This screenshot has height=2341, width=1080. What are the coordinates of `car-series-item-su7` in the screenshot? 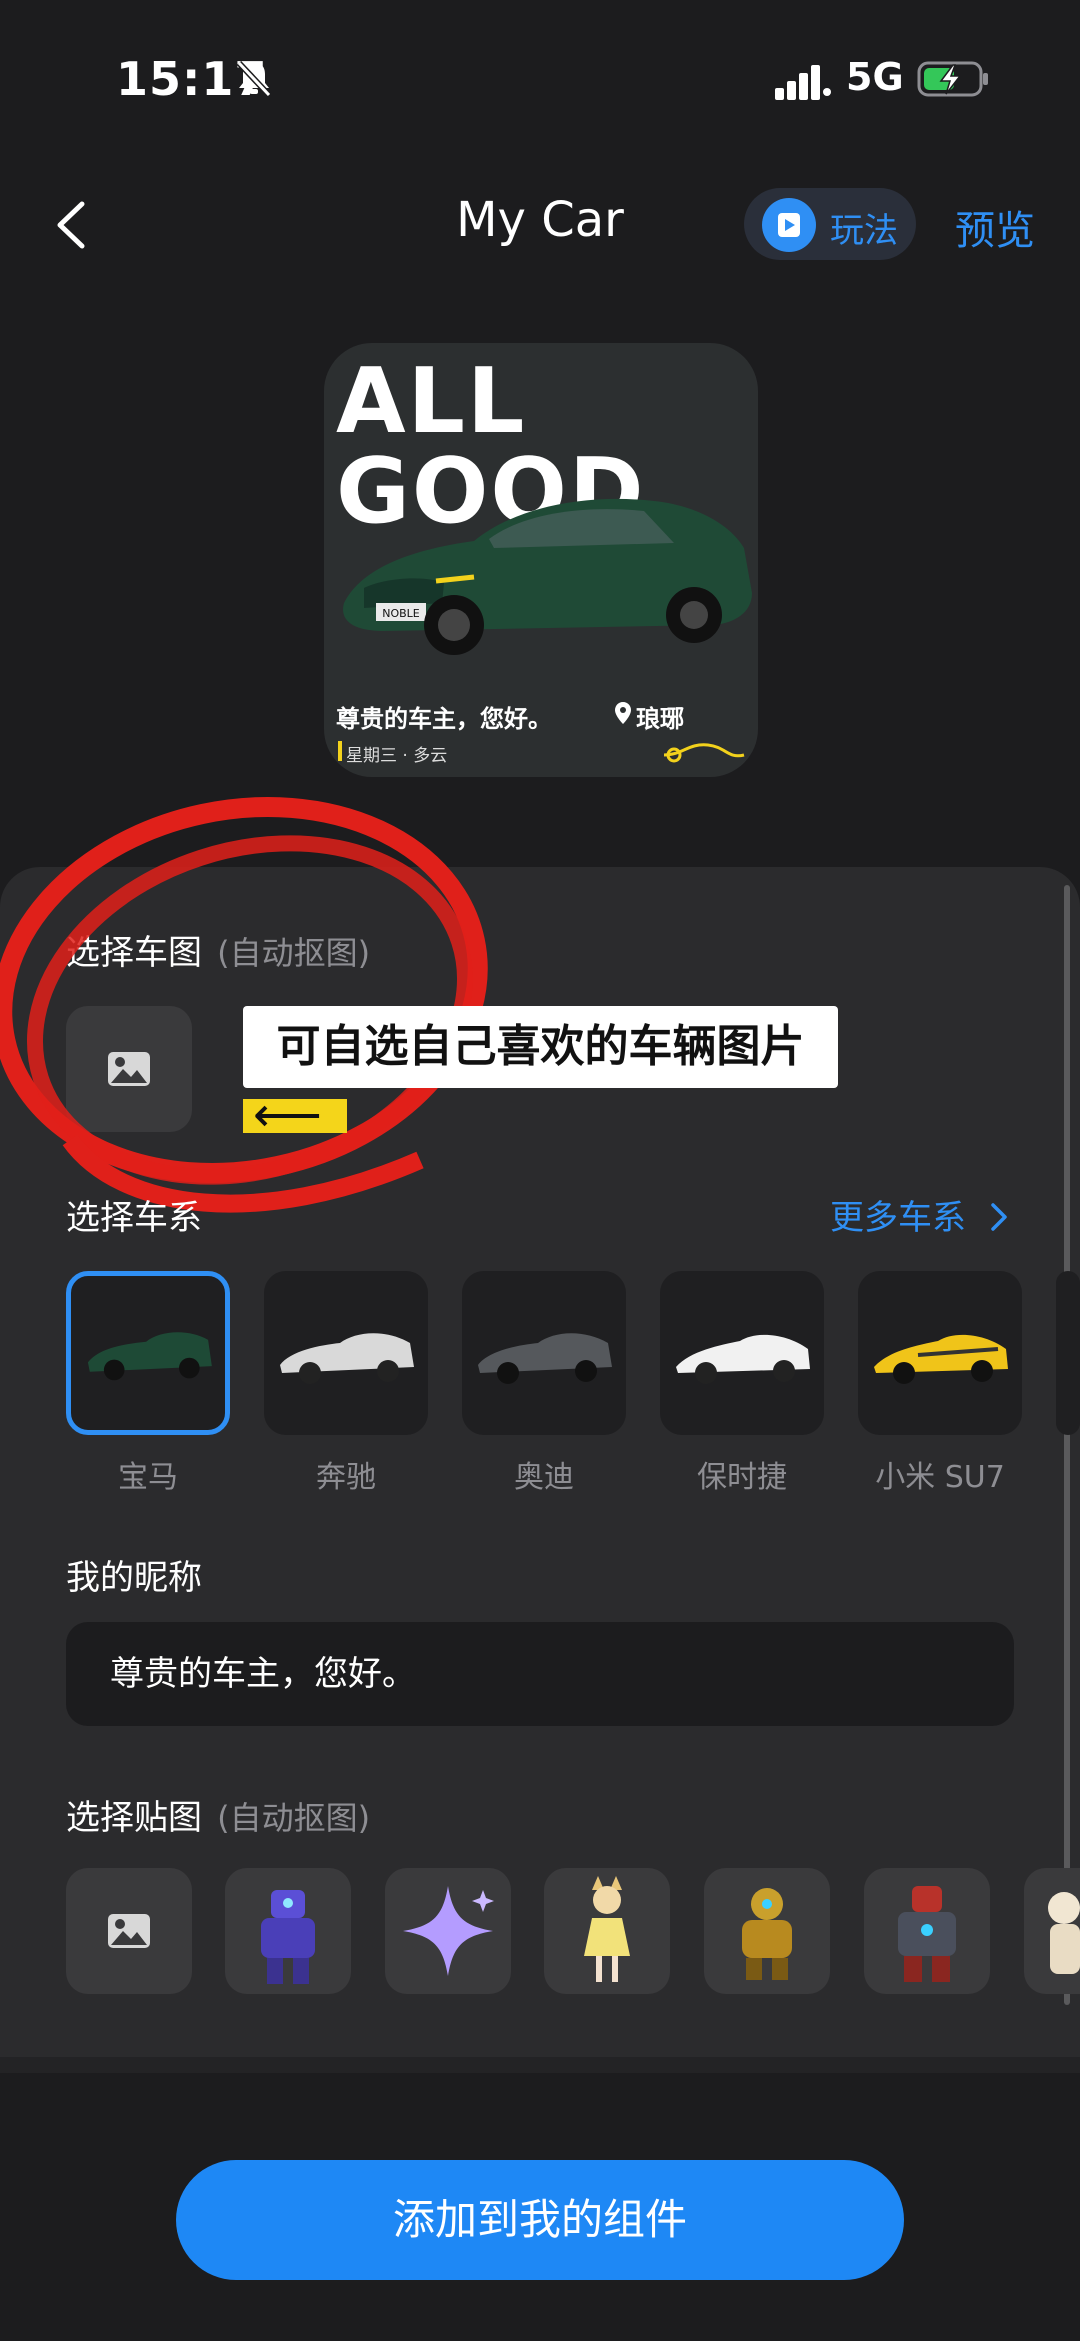 It's located at (940, 1353).